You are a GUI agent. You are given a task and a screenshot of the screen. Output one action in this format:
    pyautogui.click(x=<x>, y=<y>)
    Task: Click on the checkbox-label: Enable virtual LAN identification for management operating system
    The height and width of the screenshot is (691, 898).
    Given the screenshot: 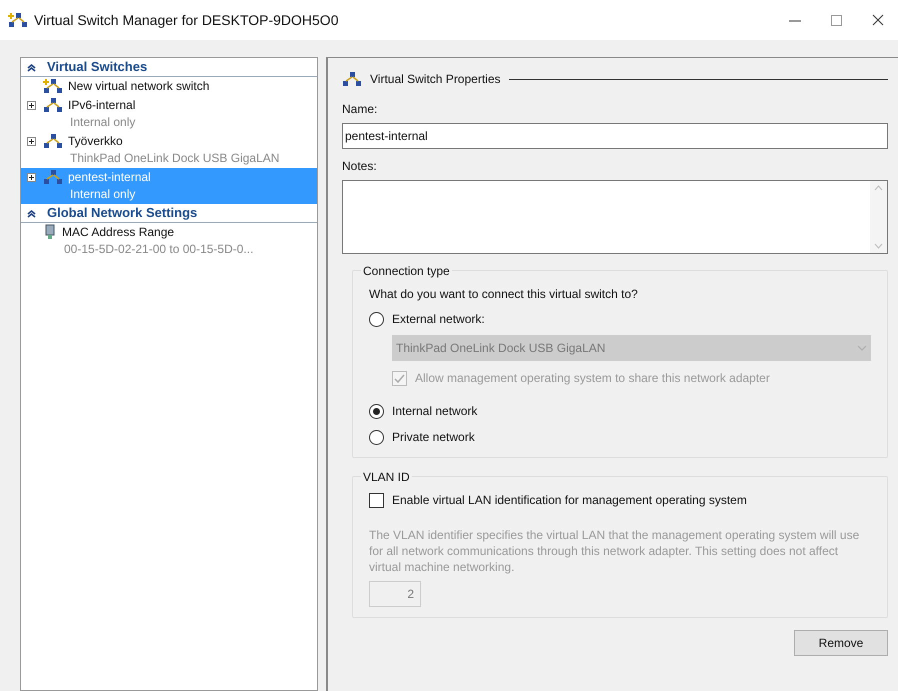 What is the action you would take?
    pyautogui.click(x=569, y=500)
    